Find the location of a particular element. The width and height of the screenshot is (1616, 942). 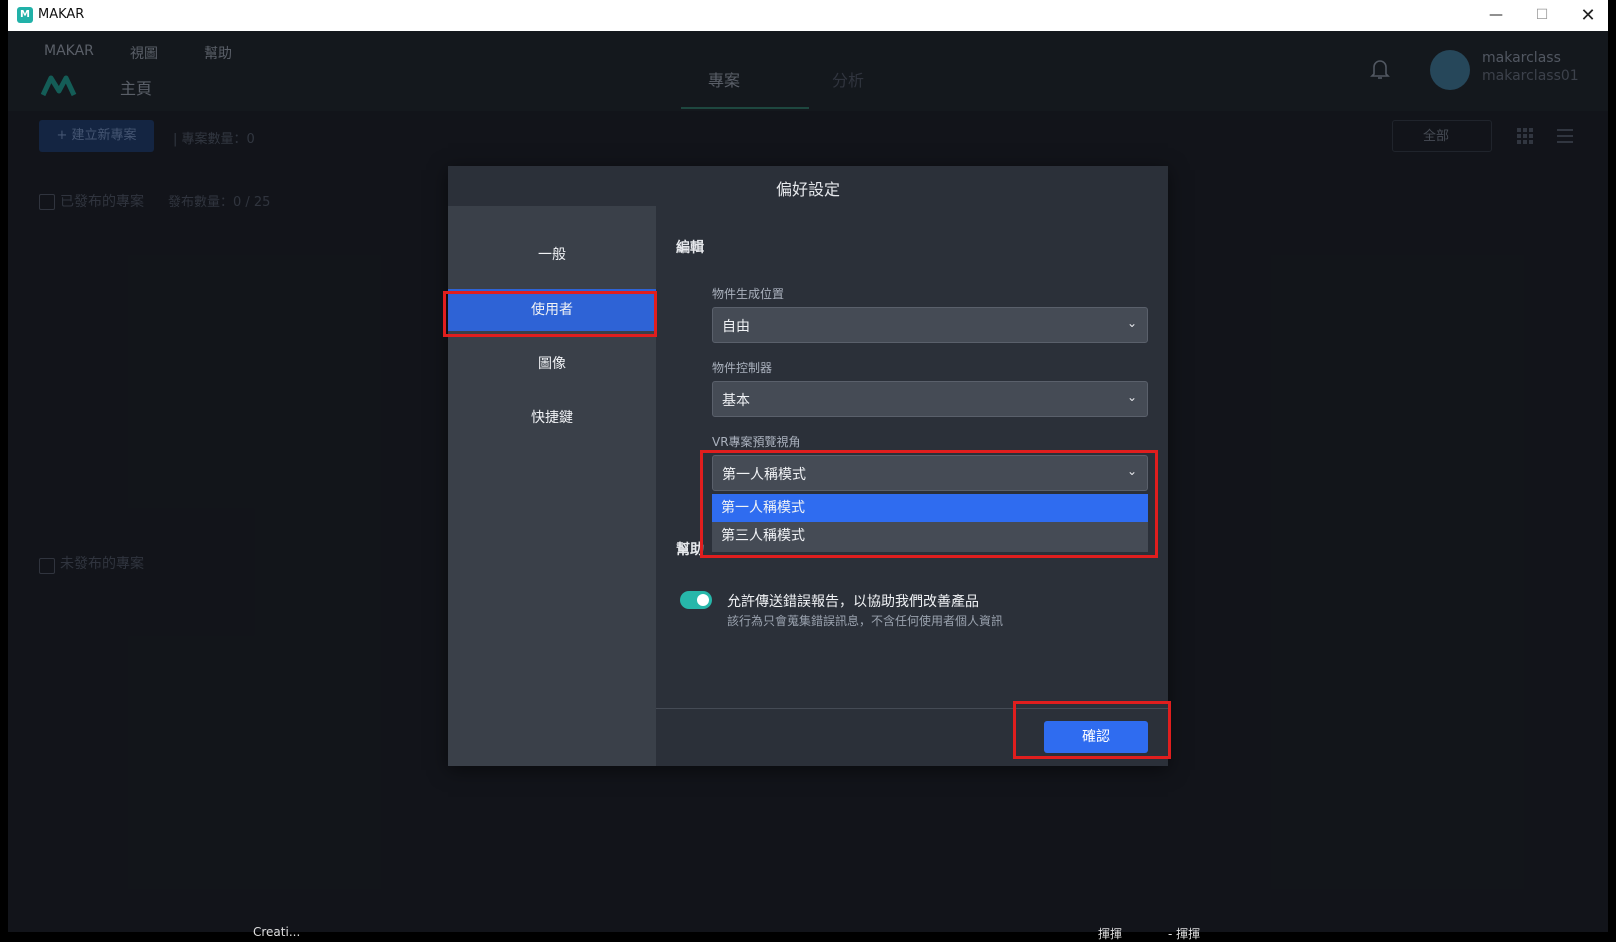

taskbar-text: - 揮揮 is located at coordinates (1184, 934).